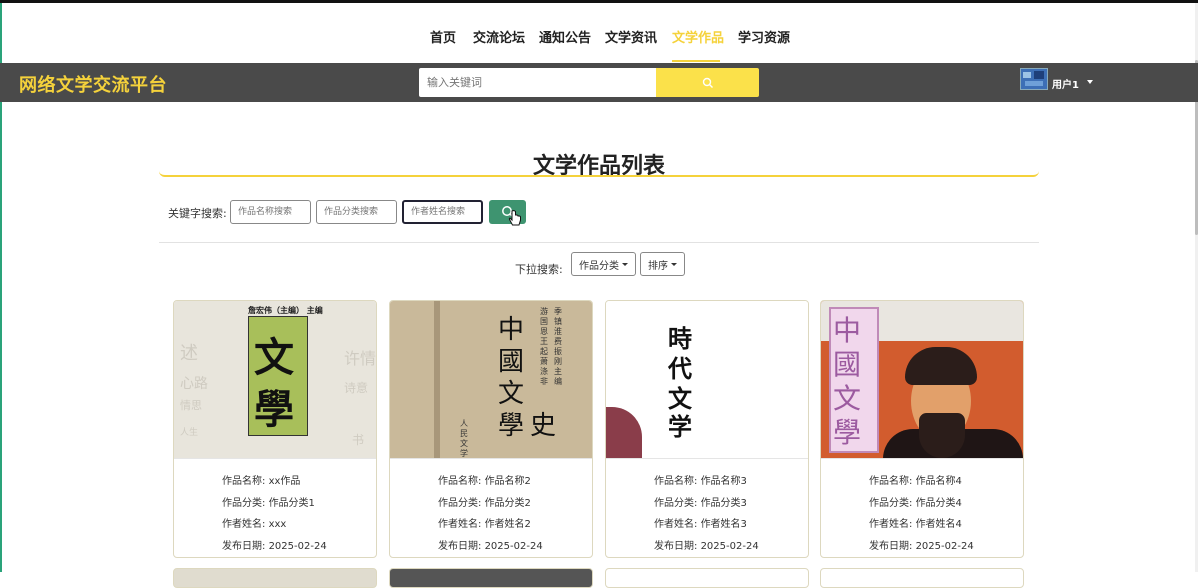  Describe the element at coordinates (254, 524) in the screenshot. I see `work-author-row: 作者姓名: xxx` at that location.